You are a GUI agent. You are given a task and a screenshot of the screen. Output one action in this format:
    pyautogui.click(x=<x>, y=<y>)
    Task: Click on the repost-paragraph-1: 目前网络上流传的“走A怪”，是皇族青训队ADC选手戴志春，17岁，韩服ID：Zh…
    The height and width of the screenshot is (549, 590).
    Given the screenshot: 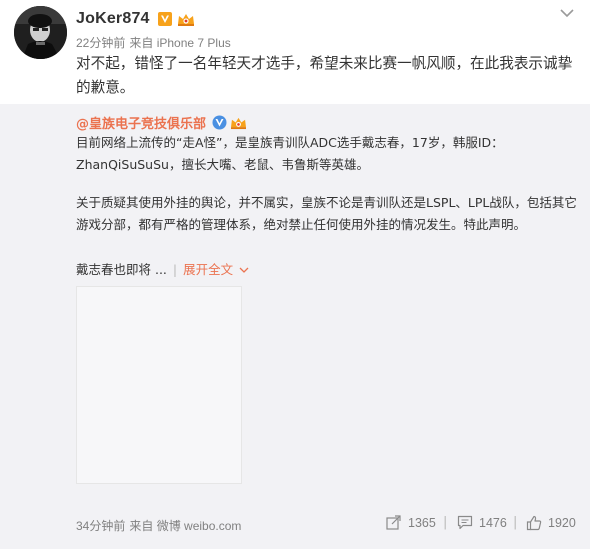 What is the action you would take?
    pyautogui.click(x=290, y=153)
    